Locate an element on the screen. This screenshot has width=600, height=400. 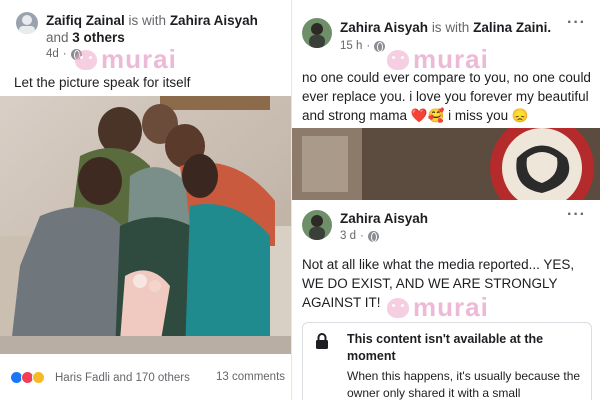
author-name: Zaifiq Zainal is located at coordinates (85, 20).